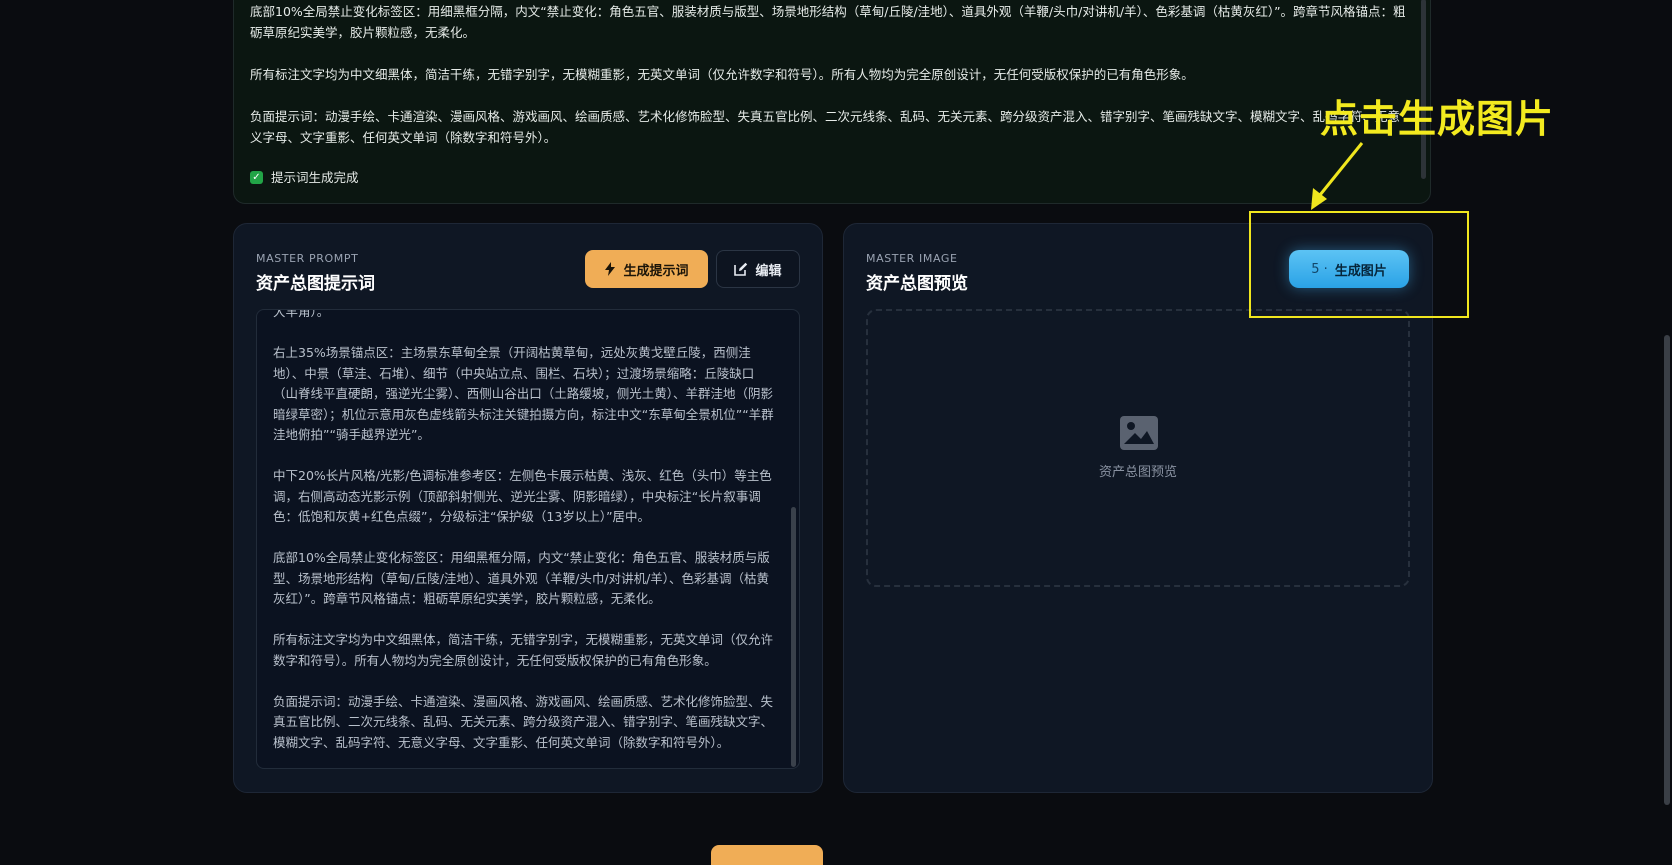 This screenshot has width=1672, height=865. I want to click on check-icon: ✓, so click(256, 177).